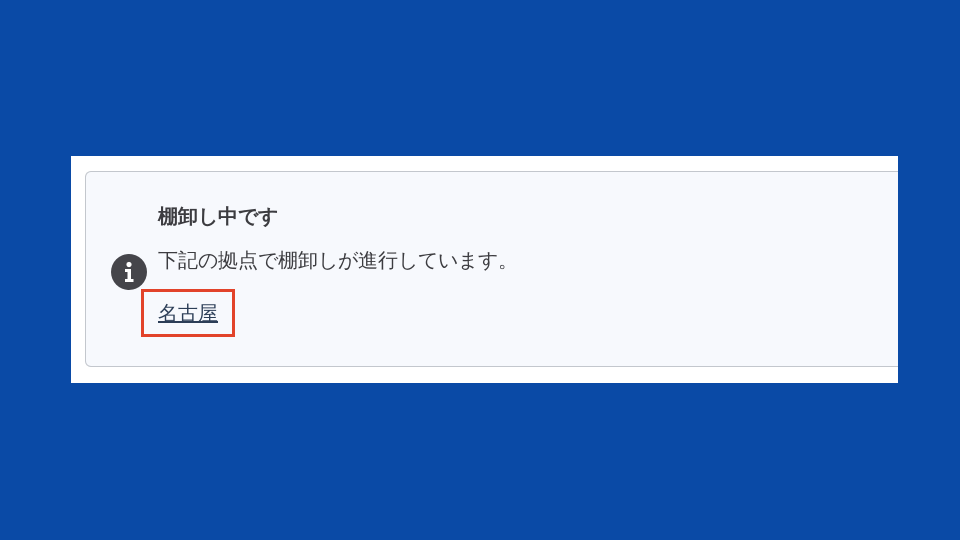  Describe the element at coordinates (188, 313) in the screenshot. I see `location-link: 名古屋` at that location.